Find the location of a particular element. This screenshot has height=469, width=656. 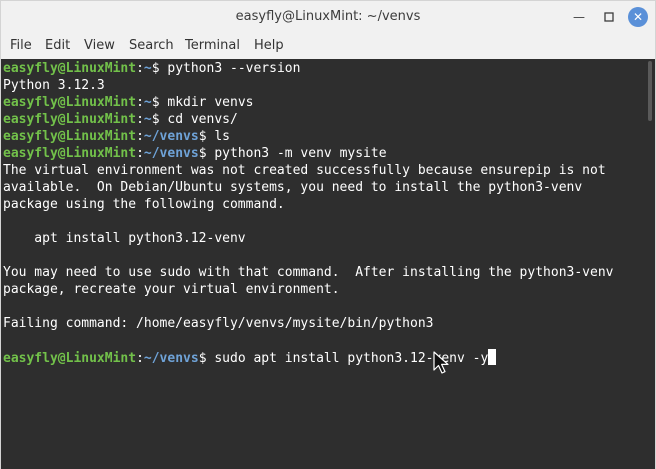

maximize-icon is located at coordinates (609, 17).